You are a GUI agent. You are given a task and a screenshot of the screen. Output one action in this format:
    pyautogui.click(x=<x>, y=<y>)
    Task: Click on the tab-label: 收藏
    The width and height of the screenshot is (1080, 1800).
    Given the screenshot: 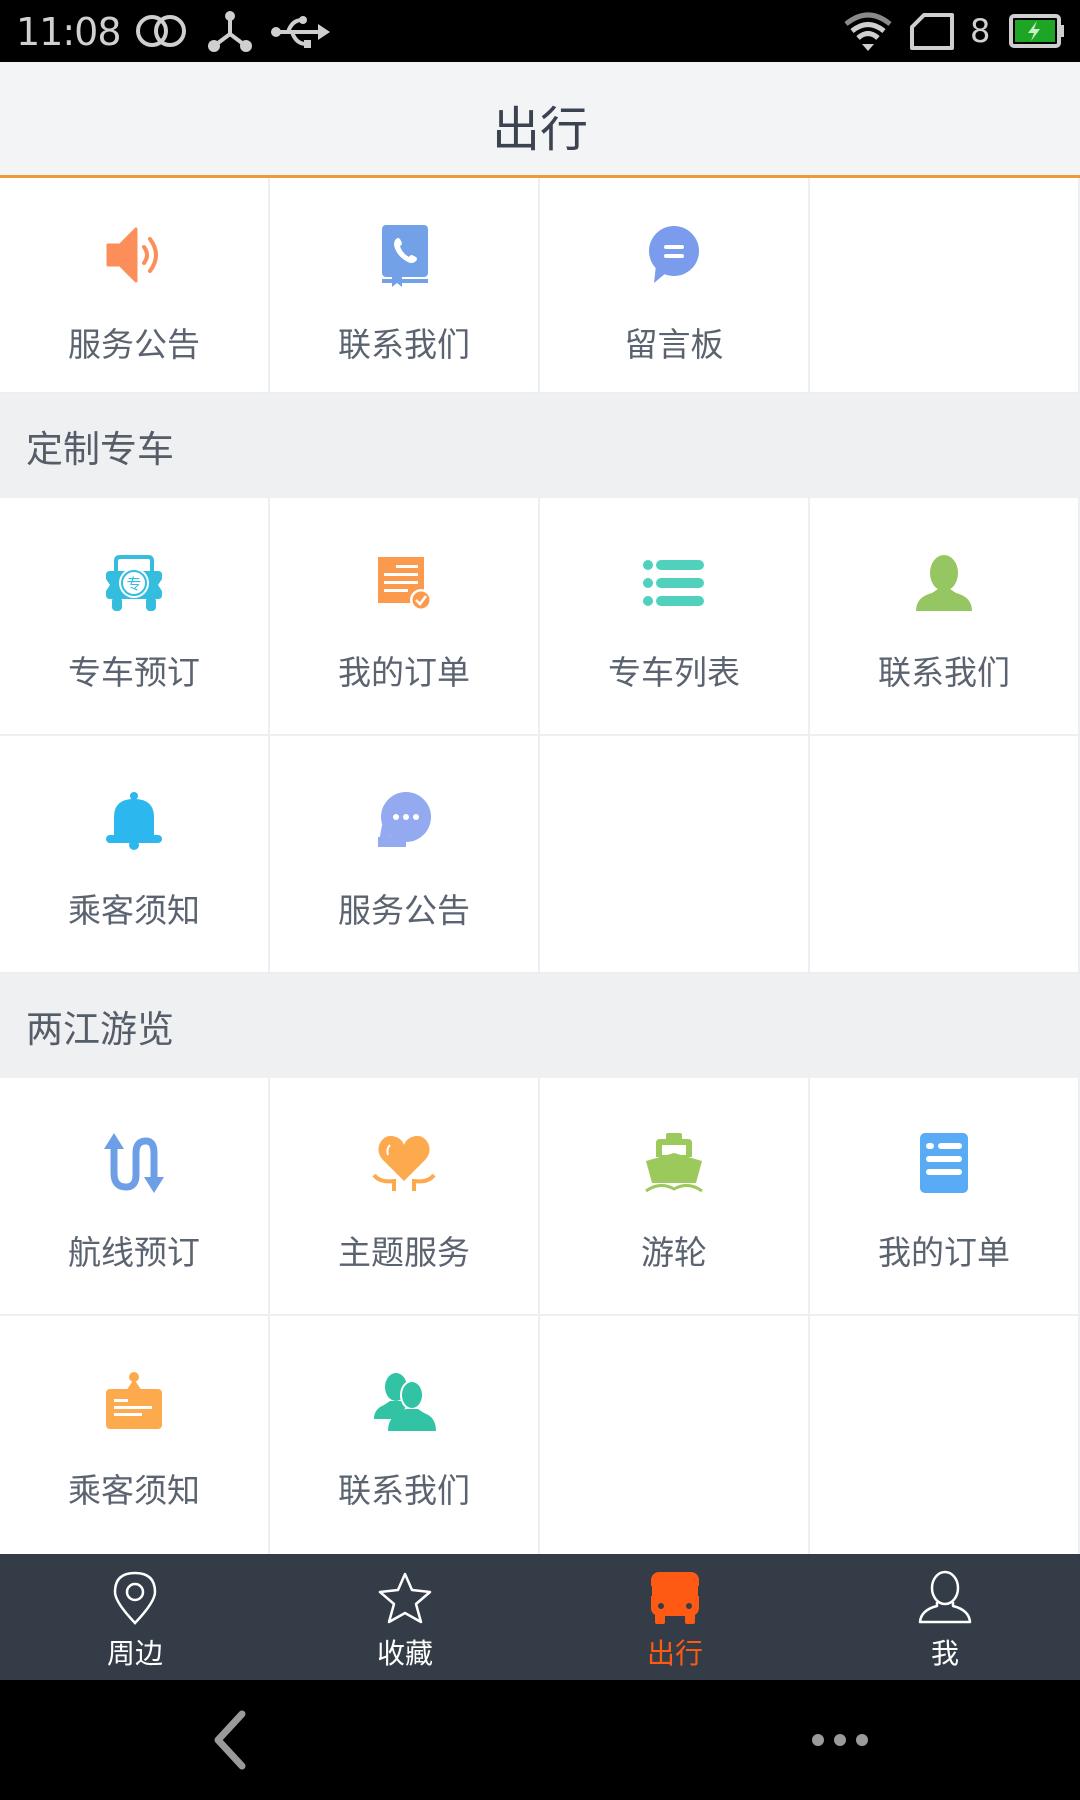 What is the action you would take?
    pyautogui.click(x=404, y=1653)
    